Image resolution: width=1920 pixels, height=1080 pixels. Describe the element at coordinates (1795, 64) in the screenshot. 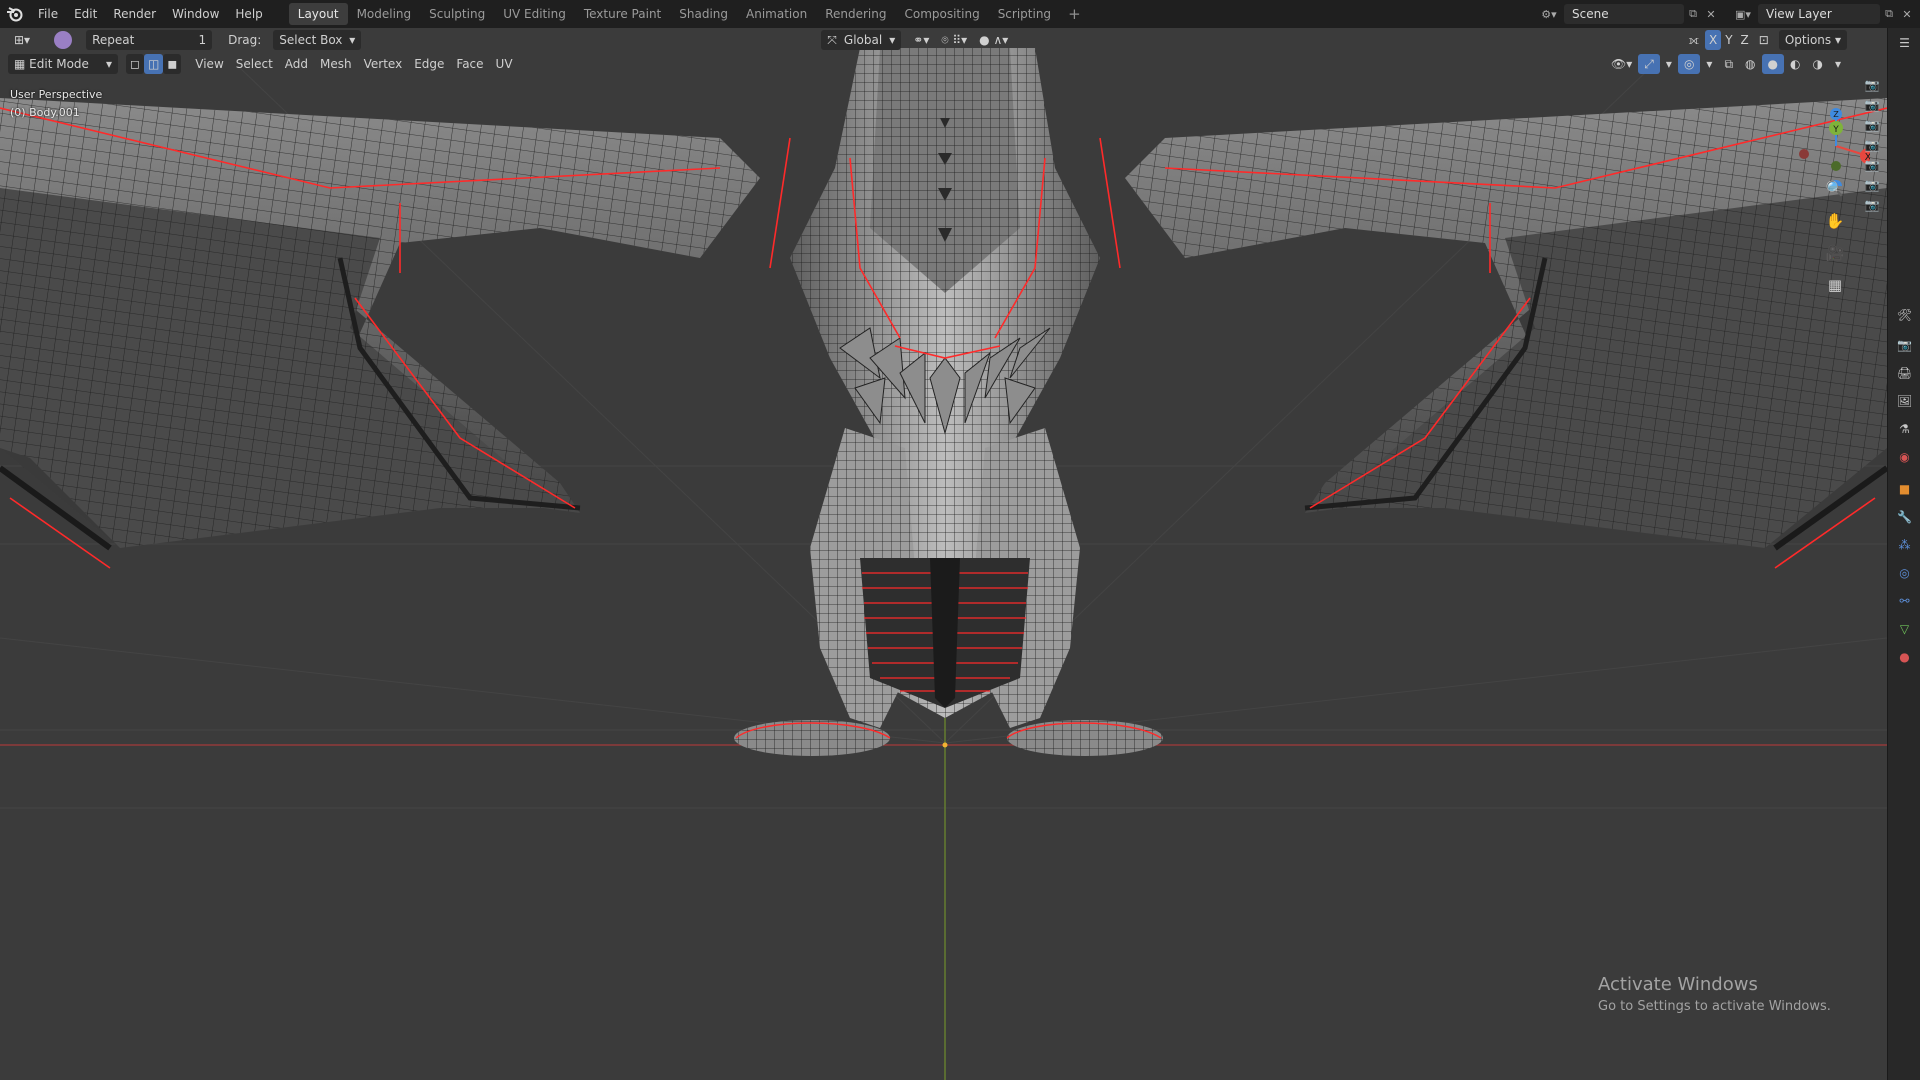

I see `material-shading-icon: ◐` at that location.